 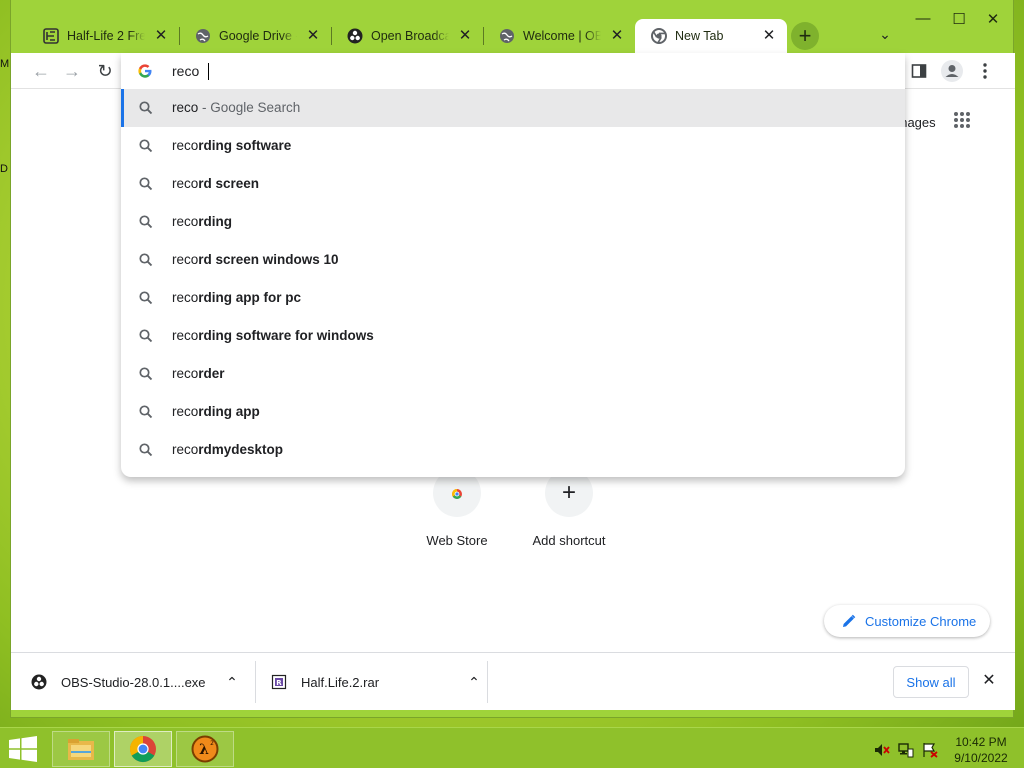 I want to click on suggestion-item: recording app, so click(x=513, y=412).